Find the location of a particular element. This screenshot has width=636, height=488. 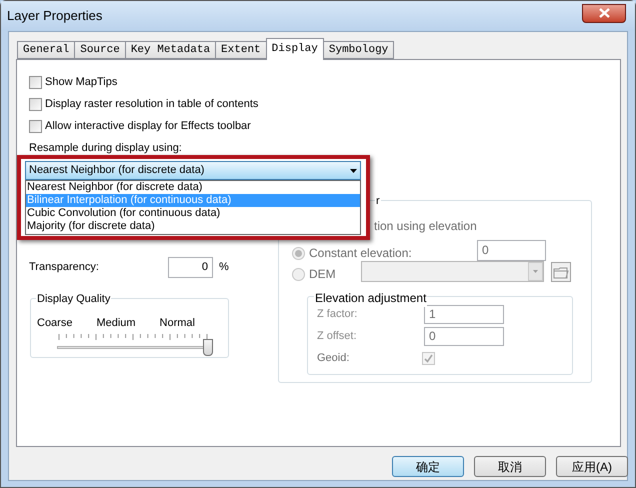

radio-label: Constant elevation: is located at coordinates (360, 253).